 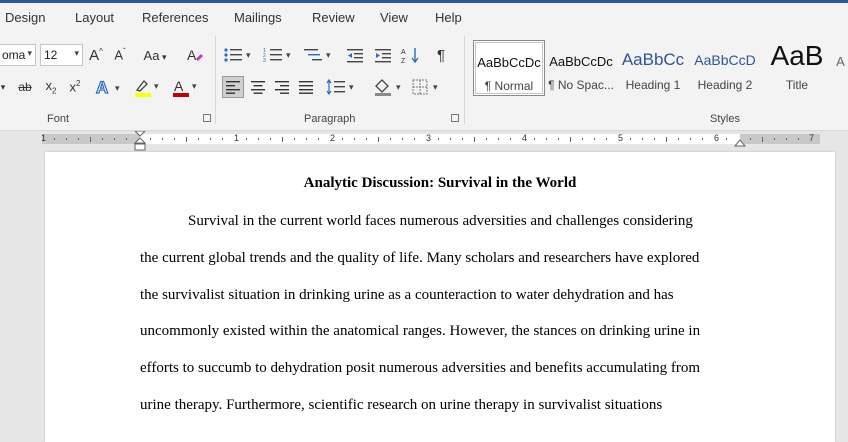 I want to click on tab-layout: Layout, so click(x=94, y=17).